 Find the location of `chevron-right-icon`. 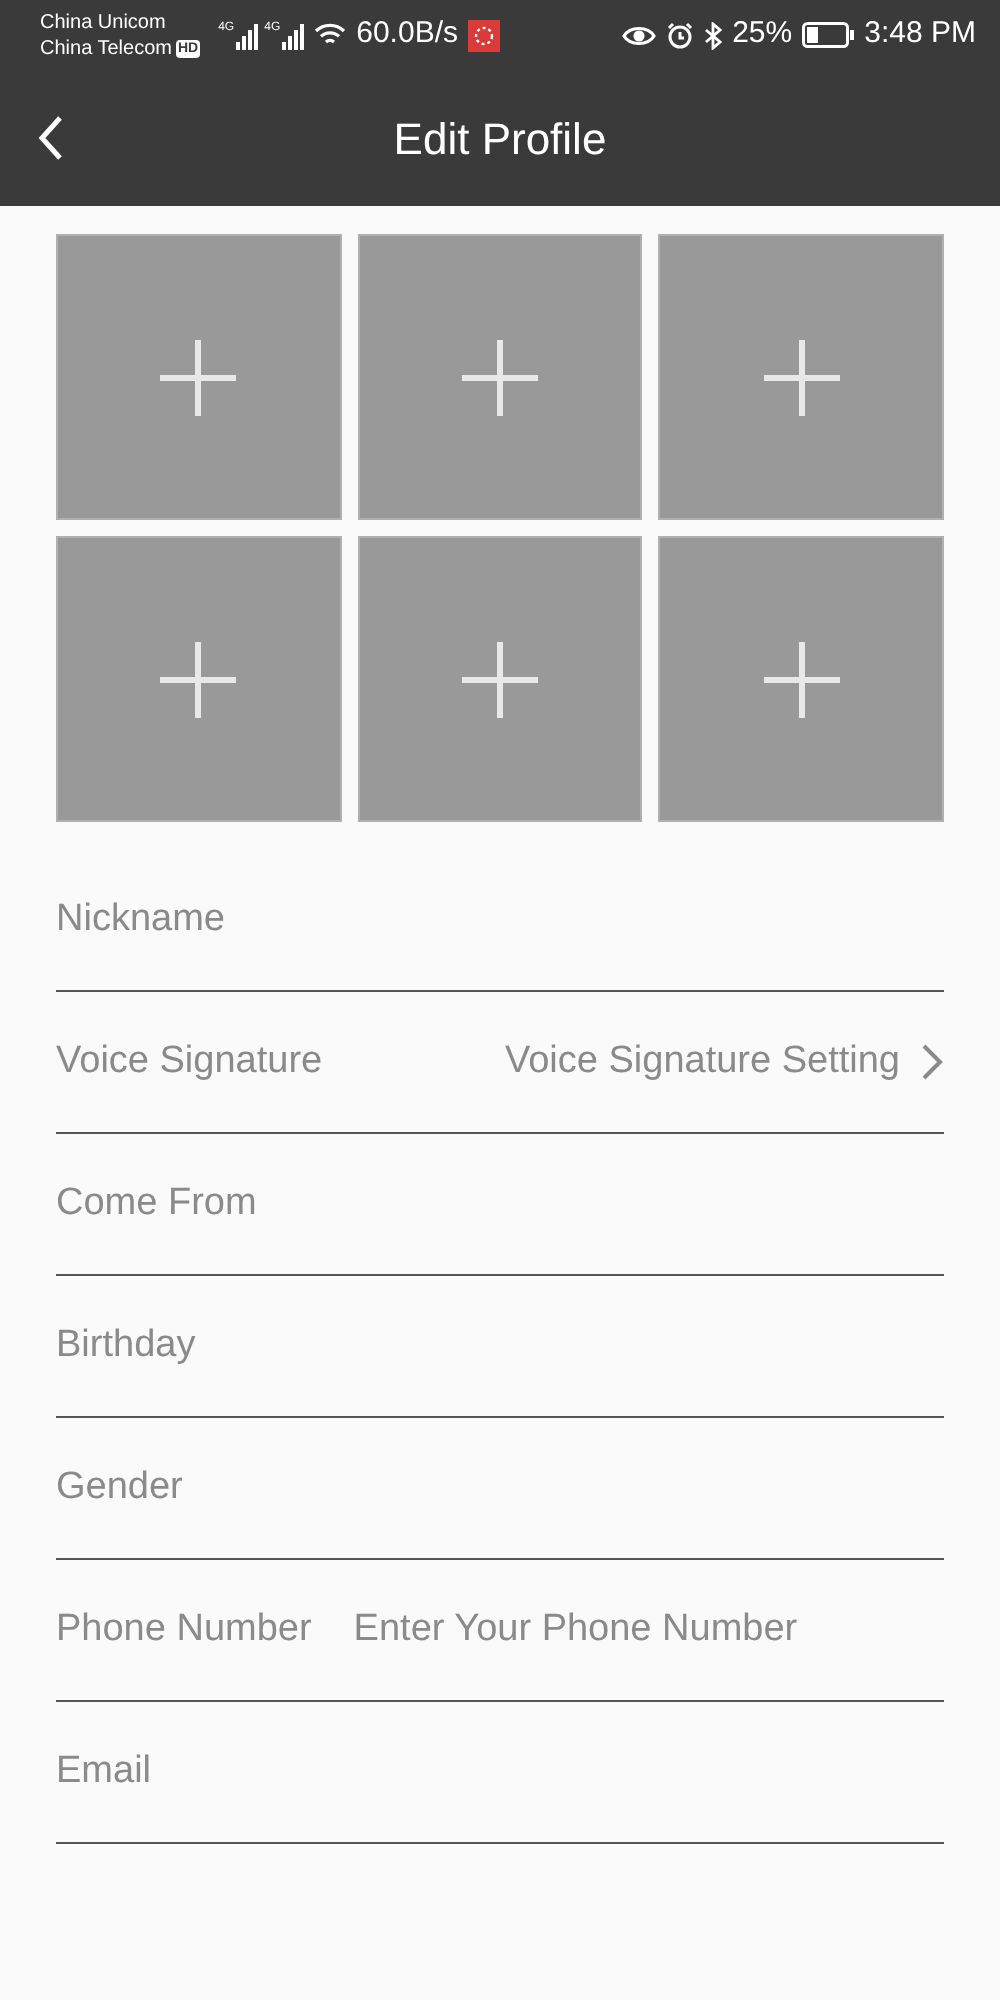

chevron-right-icon is located at coordinates (932, 1062).